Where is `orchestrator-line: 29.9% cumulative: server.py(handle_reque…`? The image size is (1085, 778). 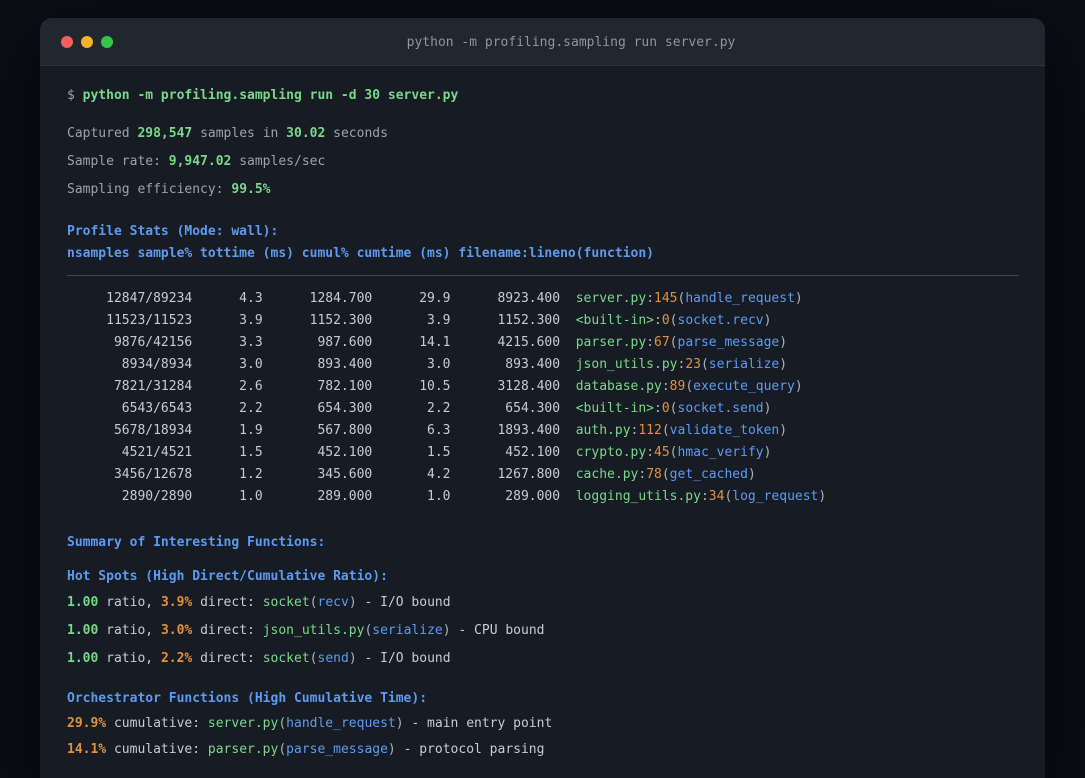
orchestrator-line: 29.9% cumulative: server.py(handle_reque… is located at coordinates (310, 723).